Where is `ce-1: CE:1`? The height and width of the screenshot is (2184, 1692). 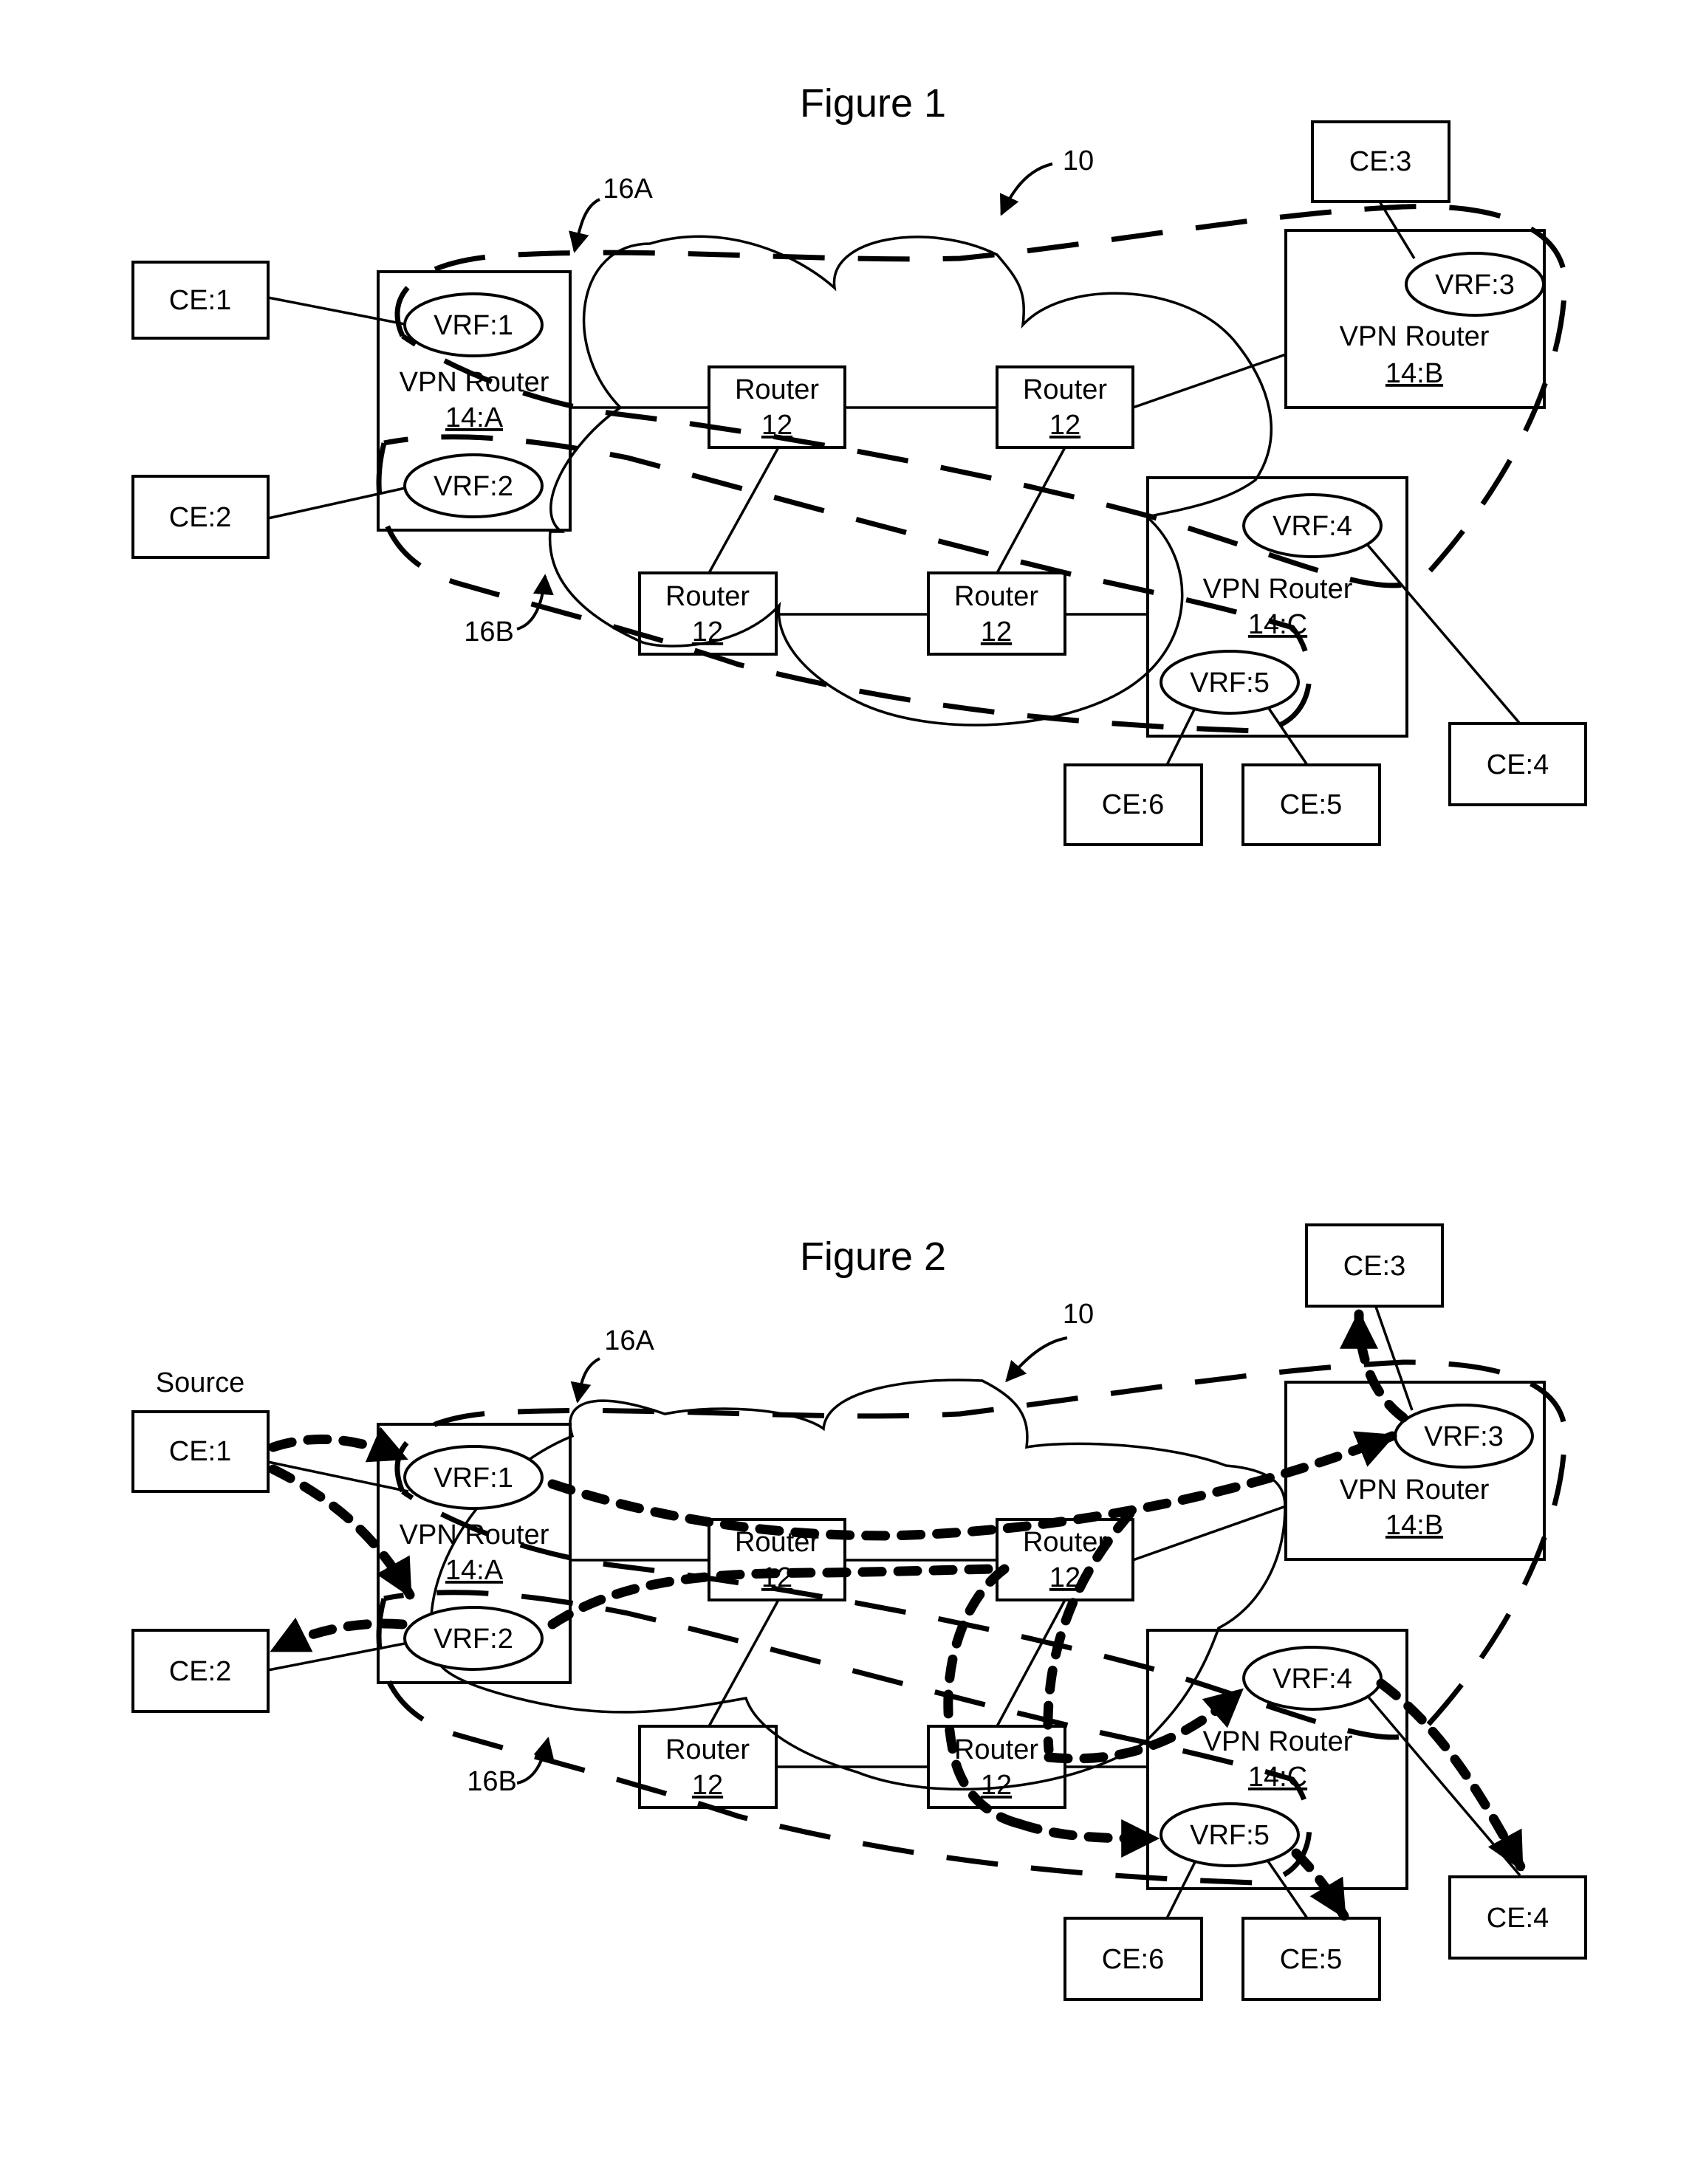 ce-1: CE:1 is located at coordinates (200, 300).